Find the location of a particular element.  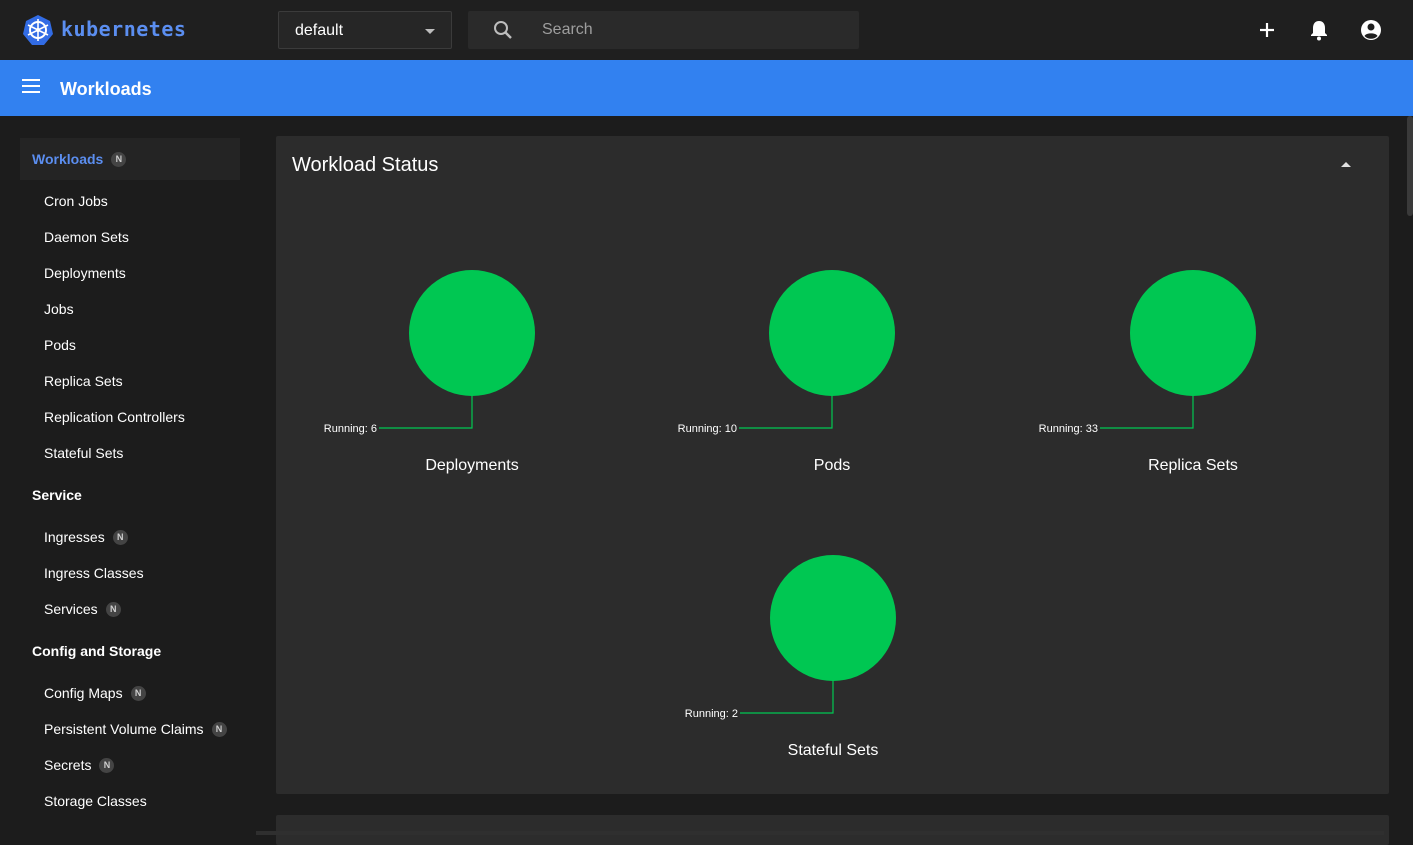

sidebar-item-label: Services is located at coordinates (71, 609).